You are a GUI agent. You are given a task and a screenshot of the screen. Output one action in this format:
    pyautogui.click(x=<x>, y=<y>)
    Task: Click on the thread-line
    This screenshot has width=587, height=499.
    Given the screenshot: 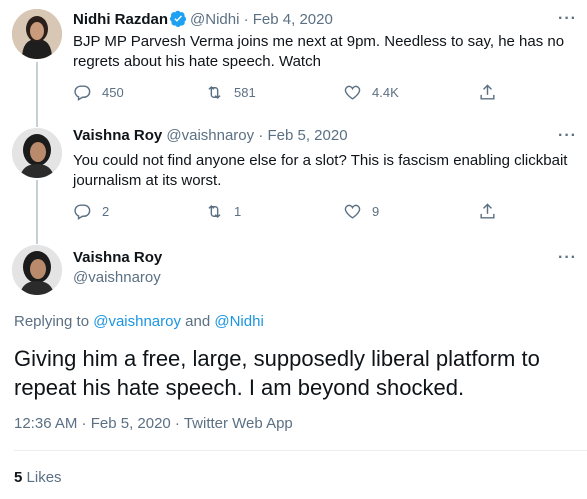 What is the action you would take?
    pyautogui.click(x=37, y=240)
    